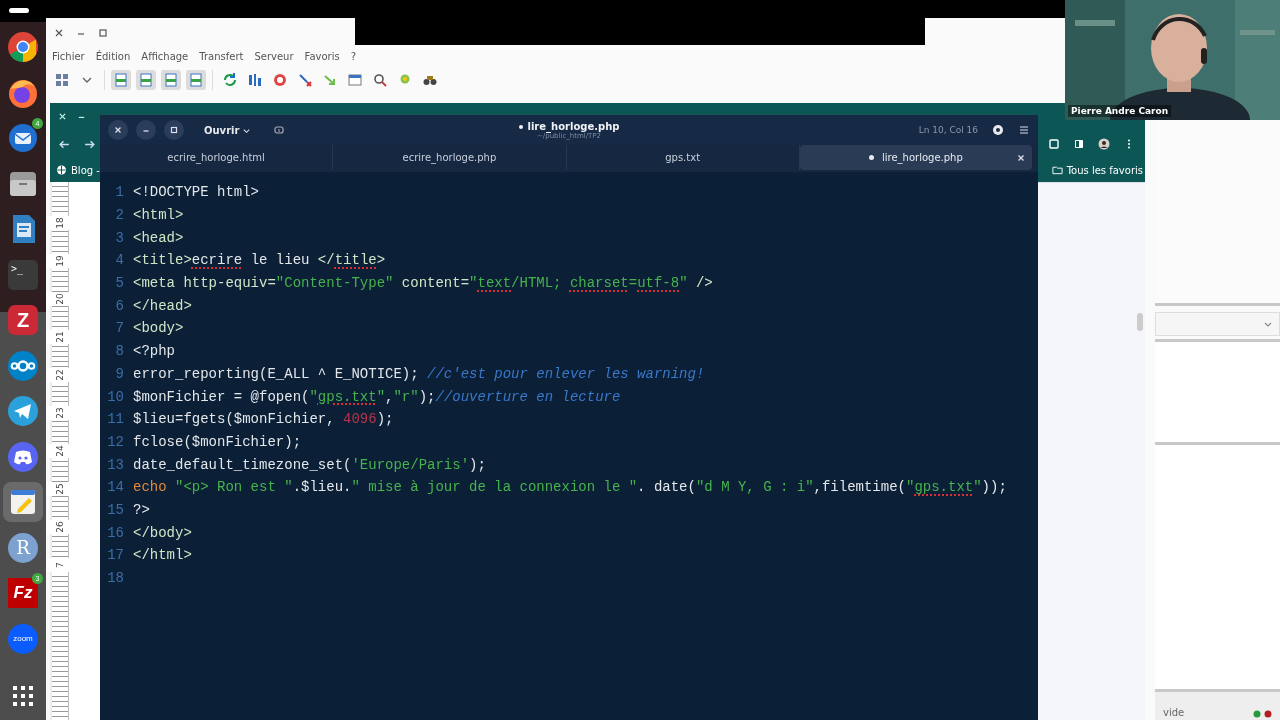  I want to click on disconnect-icon, so click(305, 80).